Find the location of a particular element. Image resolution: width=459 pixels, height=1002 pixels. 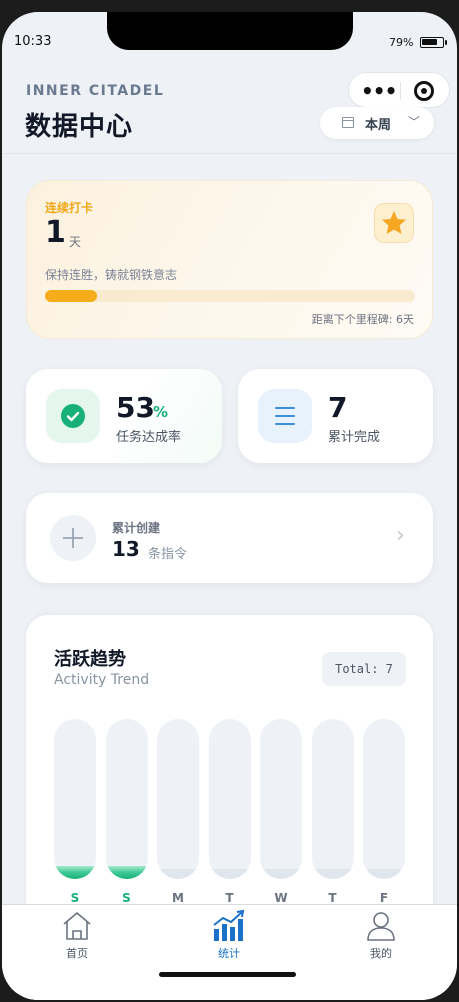

miniprogram-capsule: ••• is located at coordinates (399, 90).